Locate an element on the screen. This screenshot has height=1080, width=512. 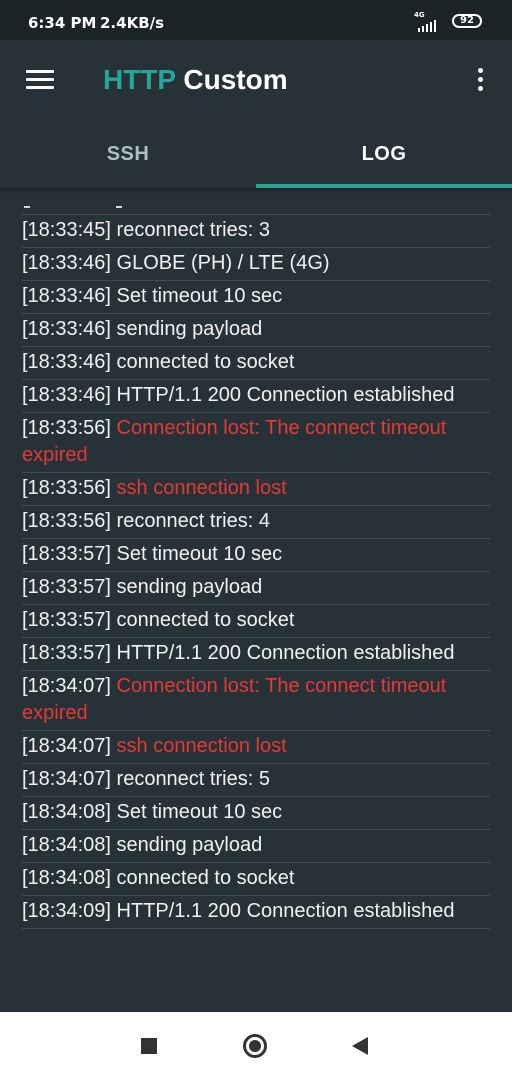
log-entry: [18:33:46] connected to socket is located at coordinates (256, 363).